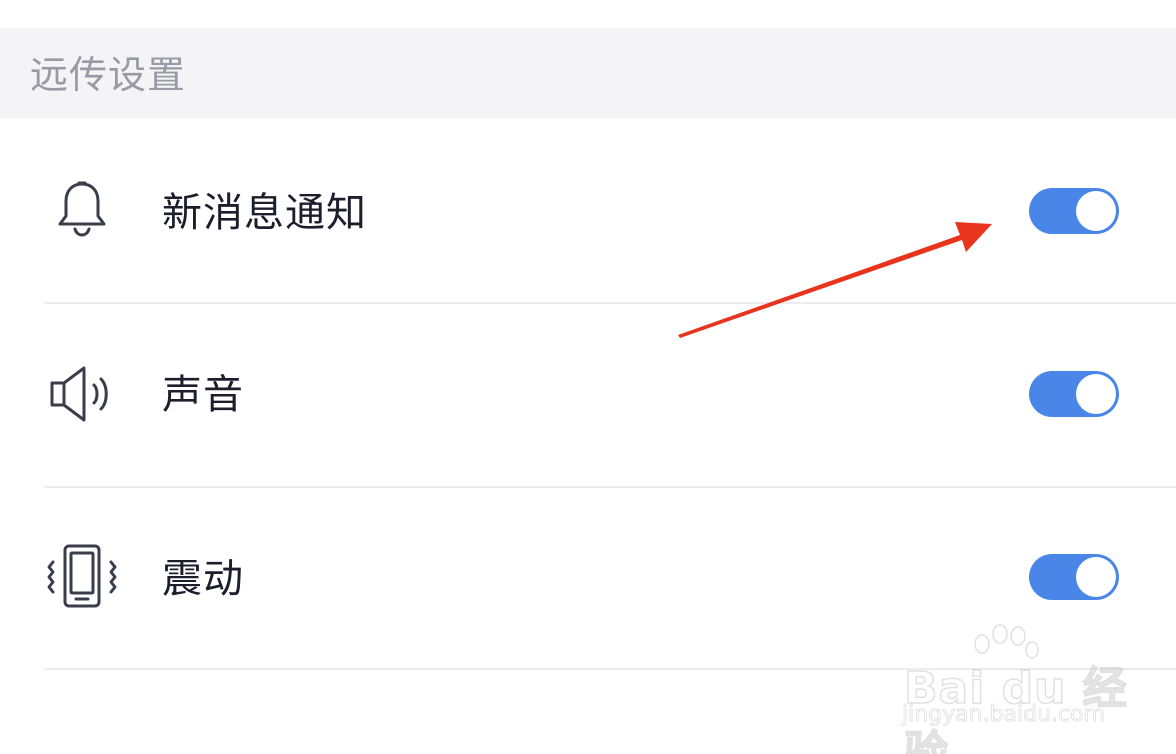 The height and width of the screenshot is (754, 1176). I want to click on sound-toggle, so click(1074, 394).